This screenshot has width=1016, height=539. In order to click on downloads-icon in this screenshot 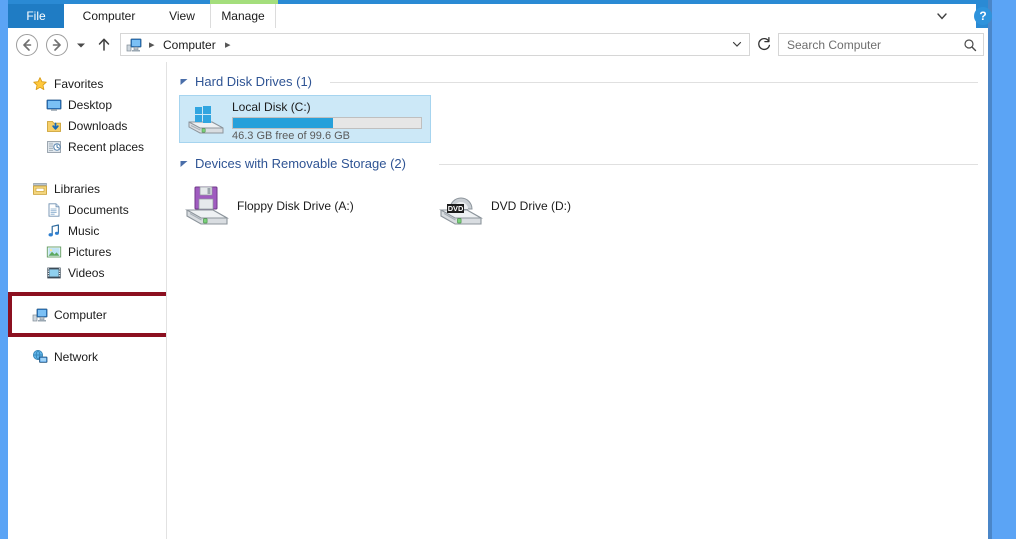, I will do `click(54, 126)`.